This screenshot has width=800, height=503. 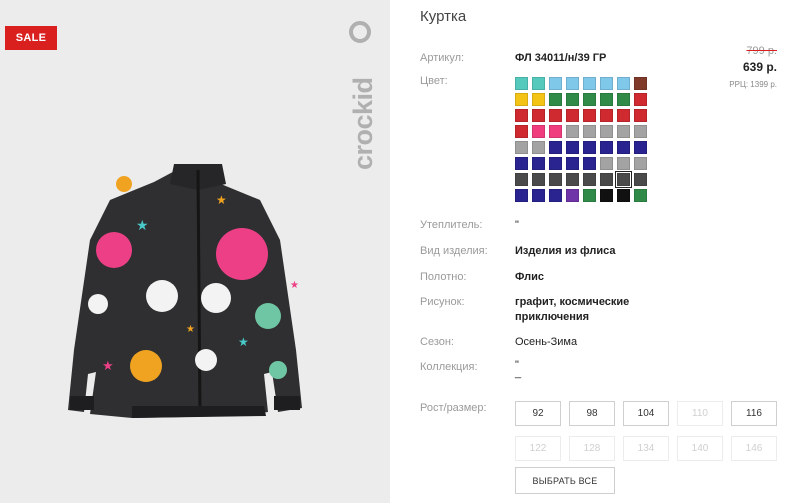 What do you see at coordinates (451, 225) in the screenshot?
I see `insulation-label: Утеплитель:` at bounding box center [451, 225].